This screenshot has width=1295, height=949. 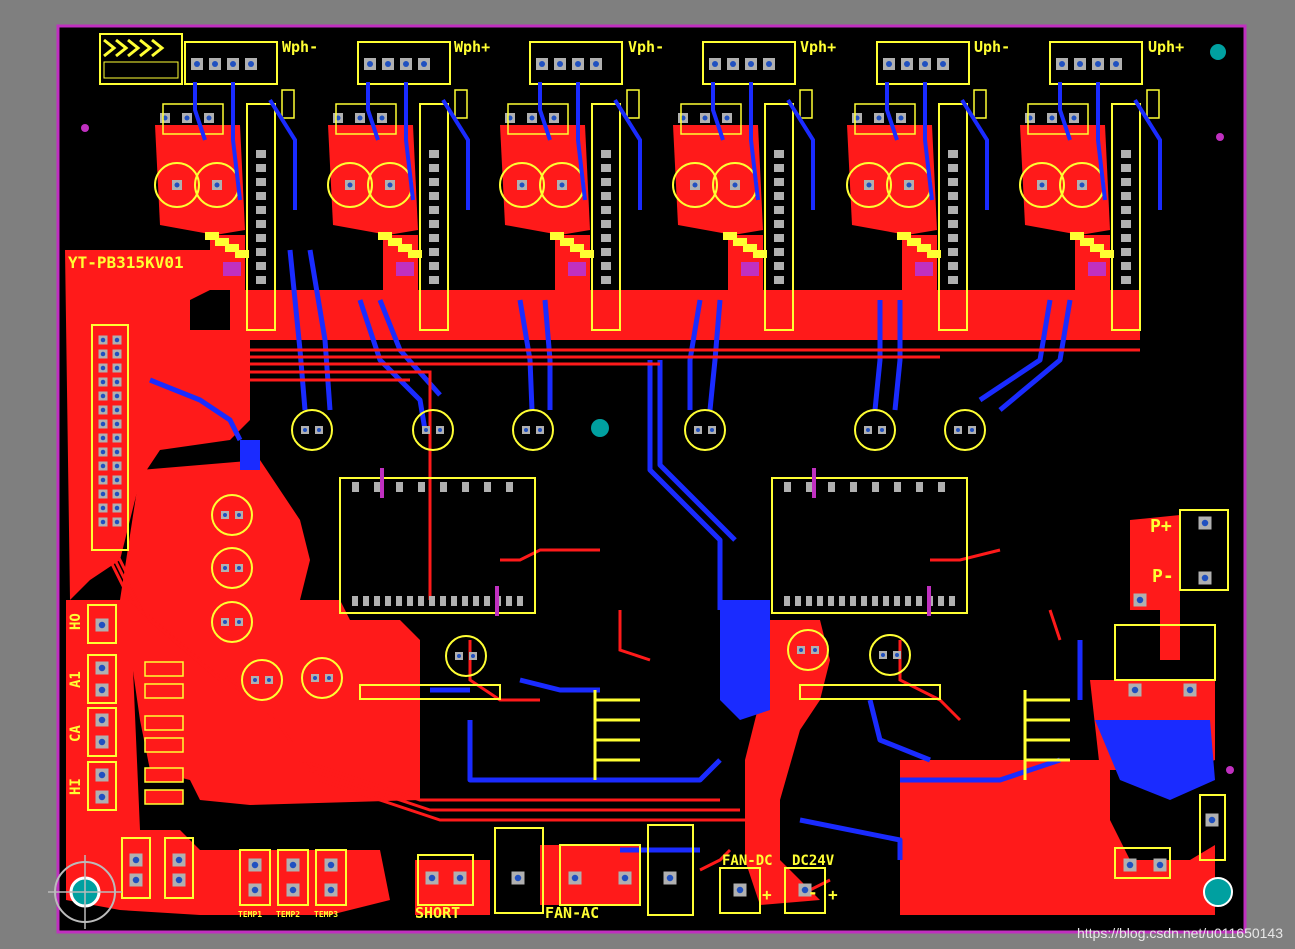 What do you see at coordinates (833, 894) in the screenshot?
I see `polarity-plus-2: +` at bounding box center [833, 894].